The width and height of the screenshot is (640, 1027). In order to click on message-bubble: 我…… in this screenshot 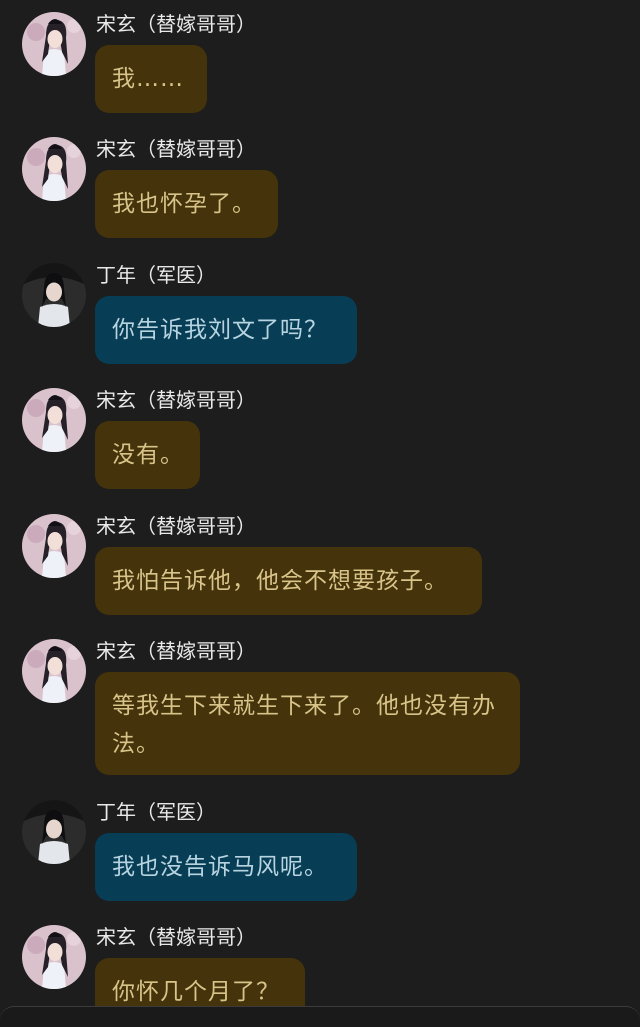, I will do `click(151, 79)`.